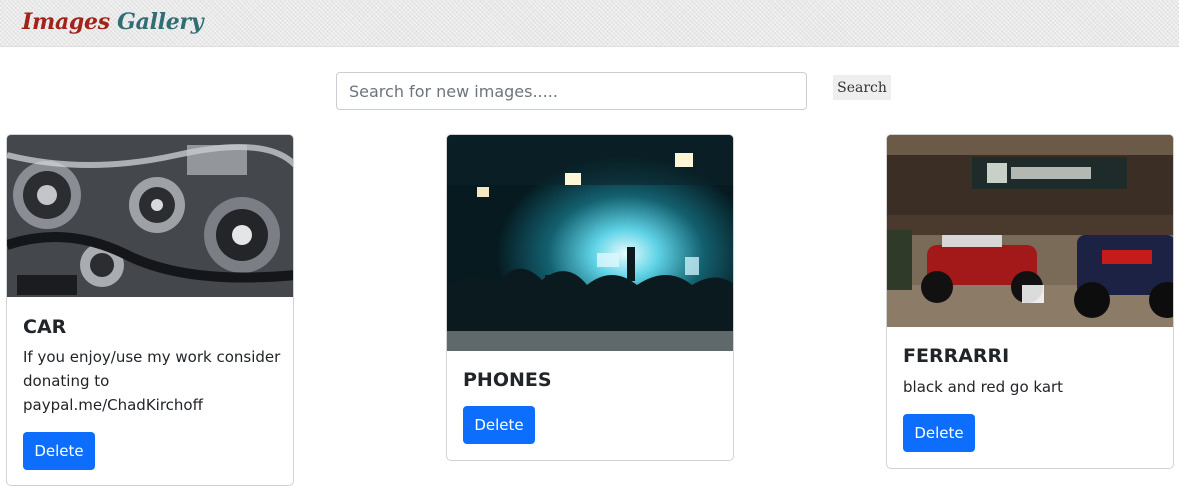 Image resolution: width=1179 pixels, height=486 pixels. What do you see at coordinates (150, 216) in the screenshot?
I see `card-image-car-engine` at bounding box center [150, 216].